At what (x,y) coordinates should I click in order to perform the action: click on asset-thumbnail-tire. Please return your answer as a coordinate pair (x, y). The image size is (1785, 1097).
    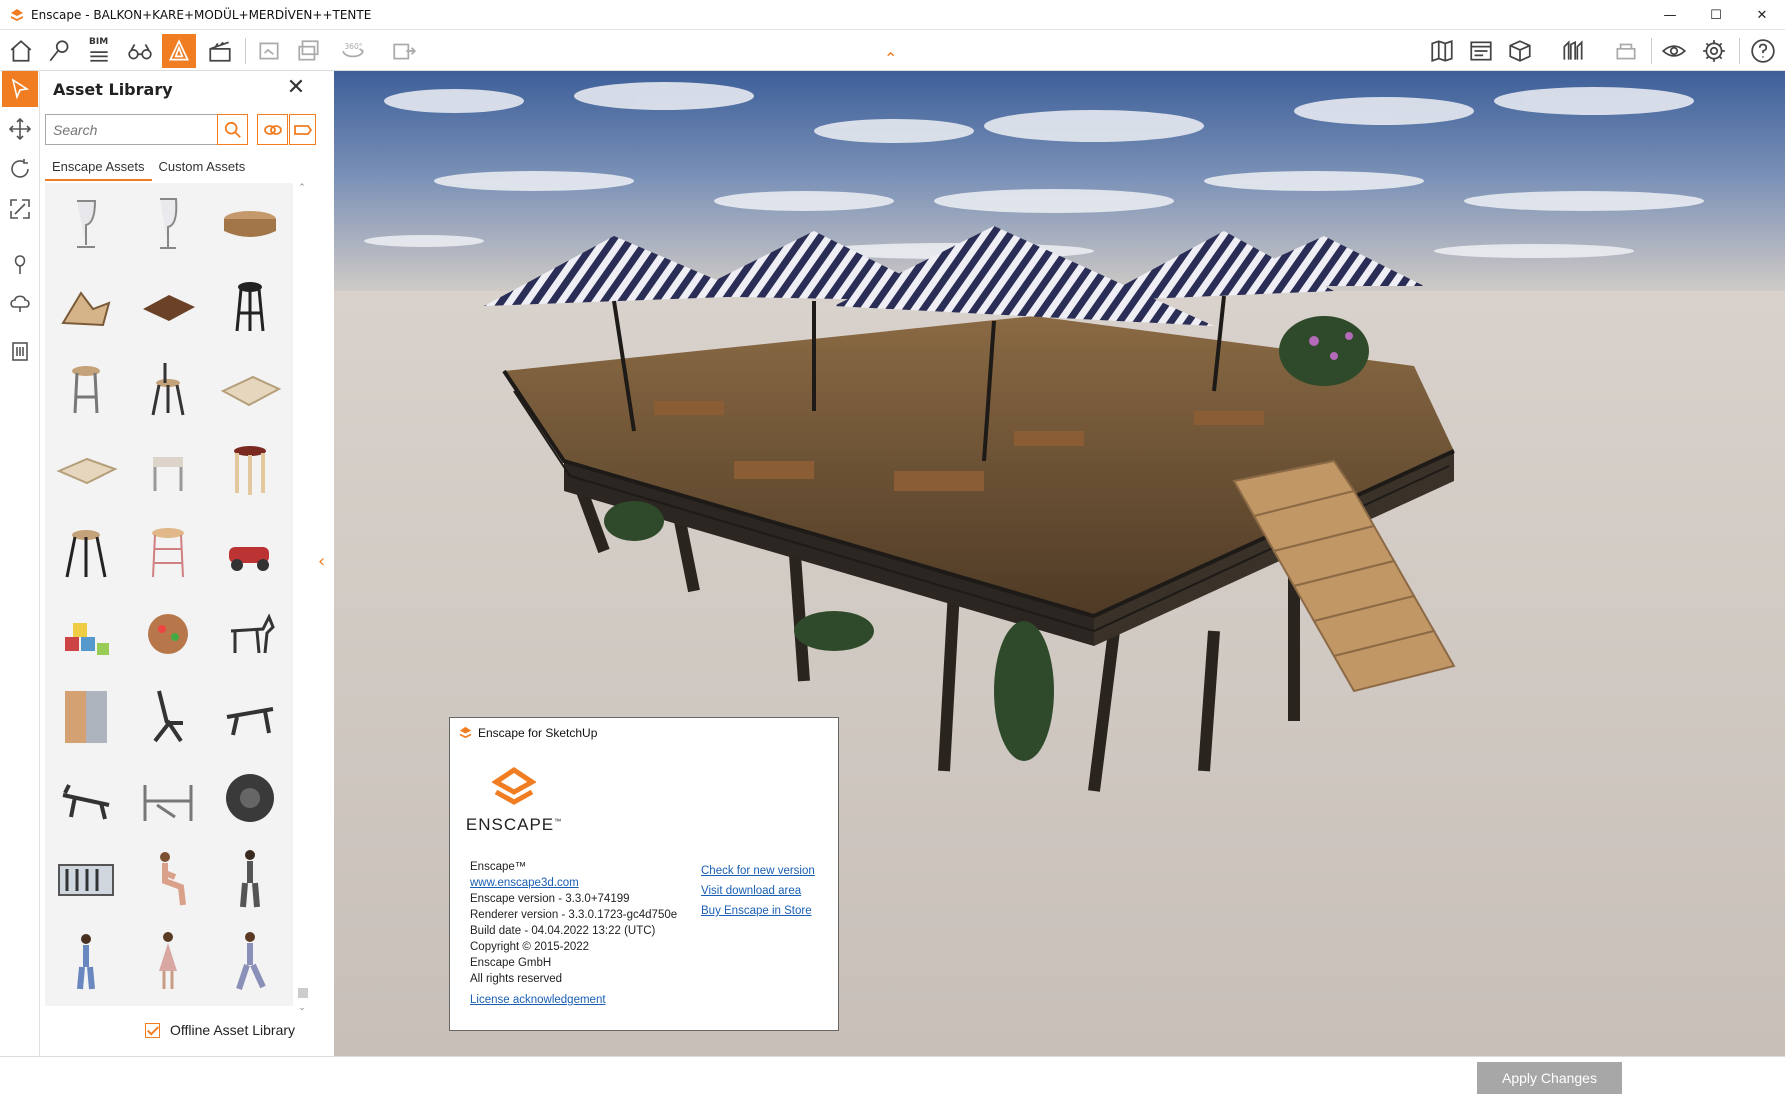
    Looking at the image, I should click on (250, 798).